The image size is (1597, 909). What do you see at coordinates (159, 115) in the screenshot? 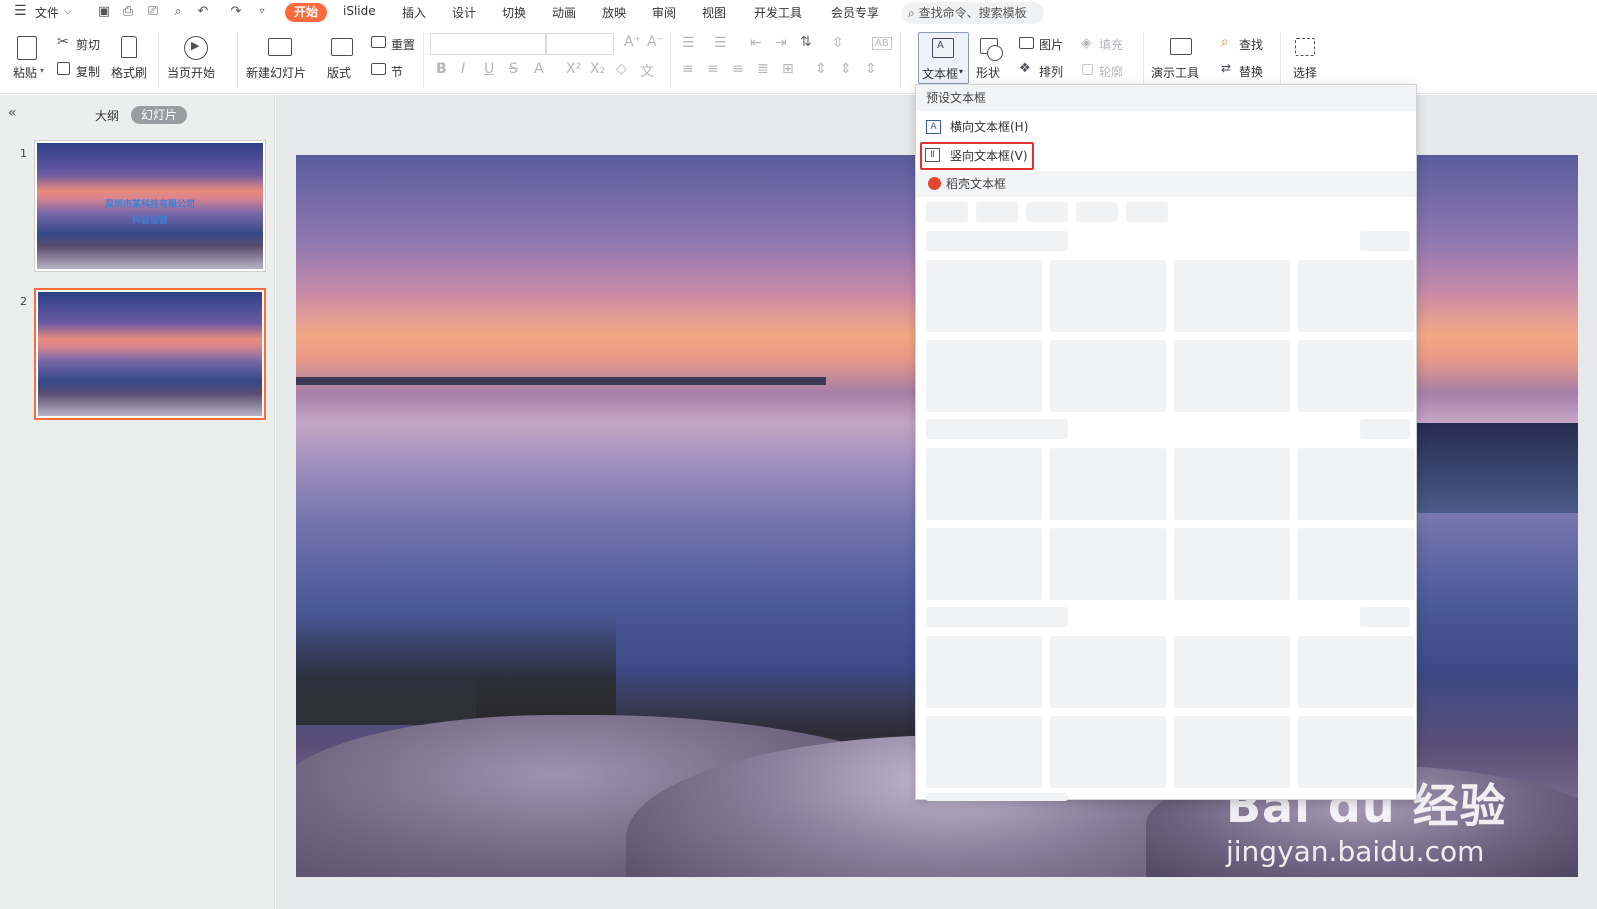
I see `tab-slides: 幻灯片` at bounding box center [159, 115].